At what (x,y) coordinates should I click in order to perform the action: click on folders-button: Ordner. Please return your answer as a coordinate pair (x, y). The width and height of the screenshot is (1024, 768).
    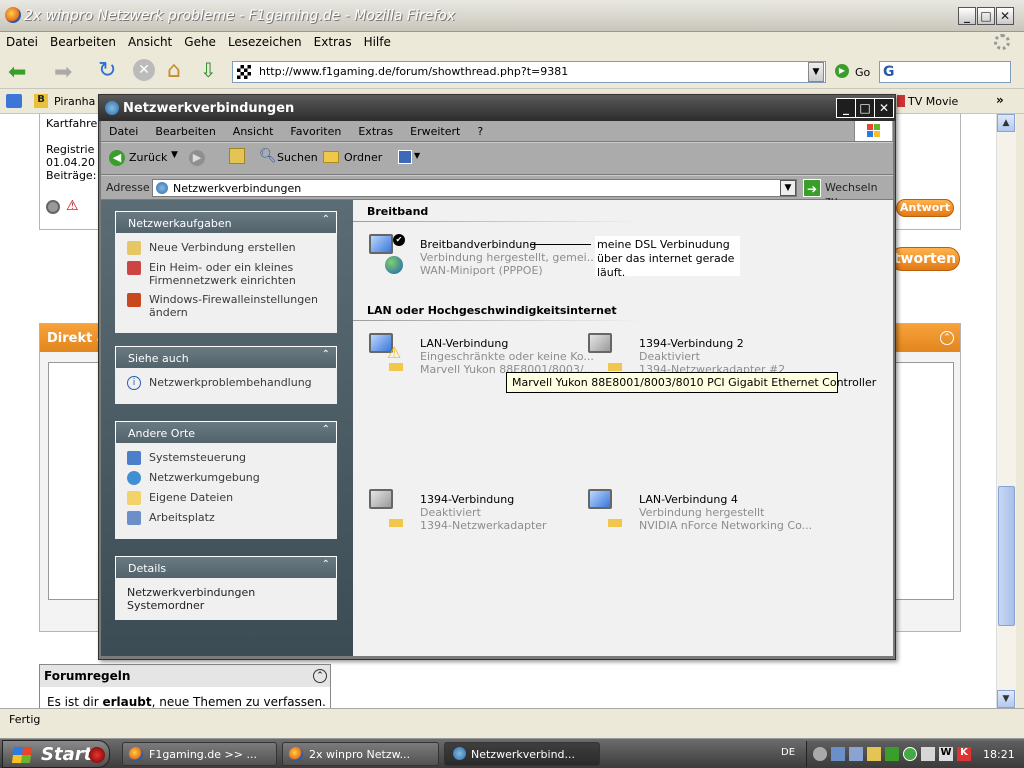
    Looking at the image, I should click on (363, 157).